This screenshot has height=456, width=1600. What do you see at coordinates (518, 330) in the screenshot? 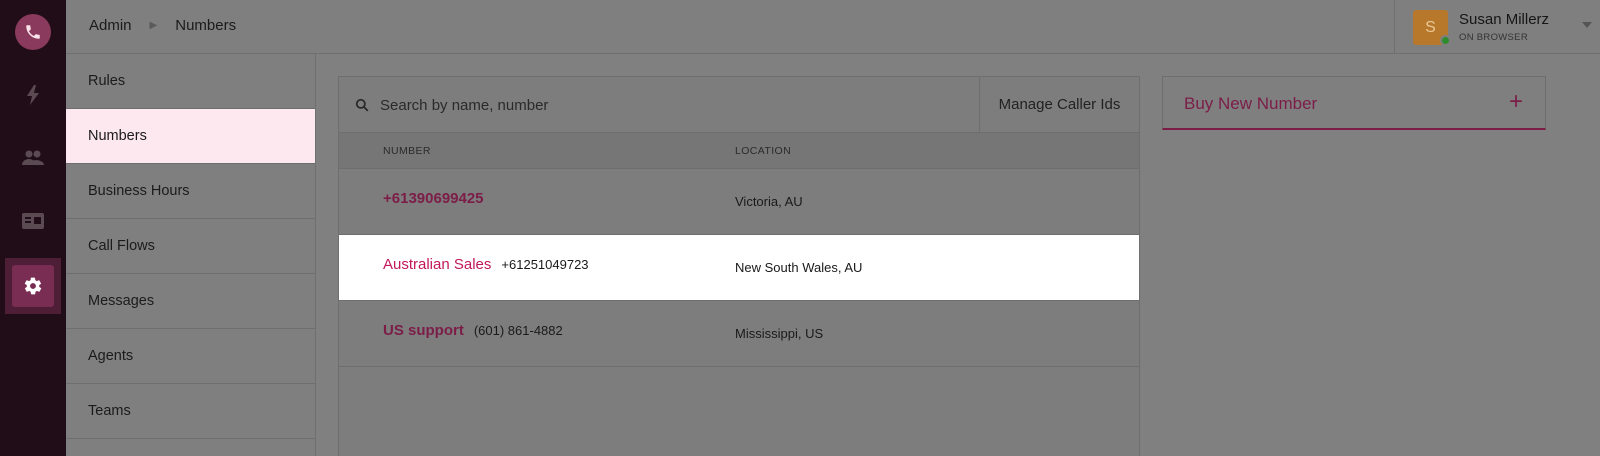
I see `phone-number: (601) 861-4882` at bounding box center [518, 330].